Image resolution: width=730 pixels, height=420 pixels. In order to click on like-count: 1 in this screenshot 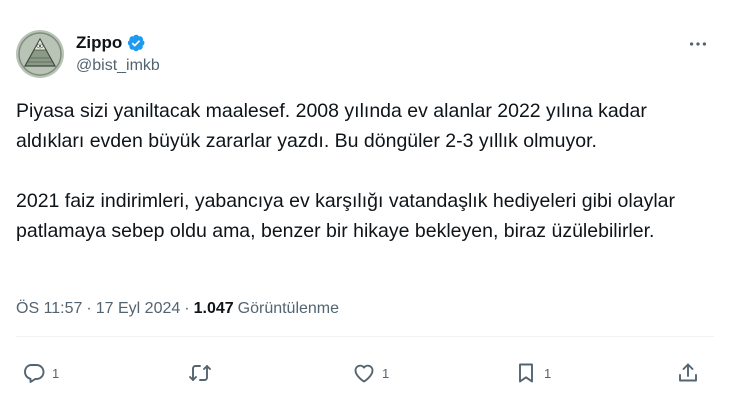, I will do `click(386, 373)`.